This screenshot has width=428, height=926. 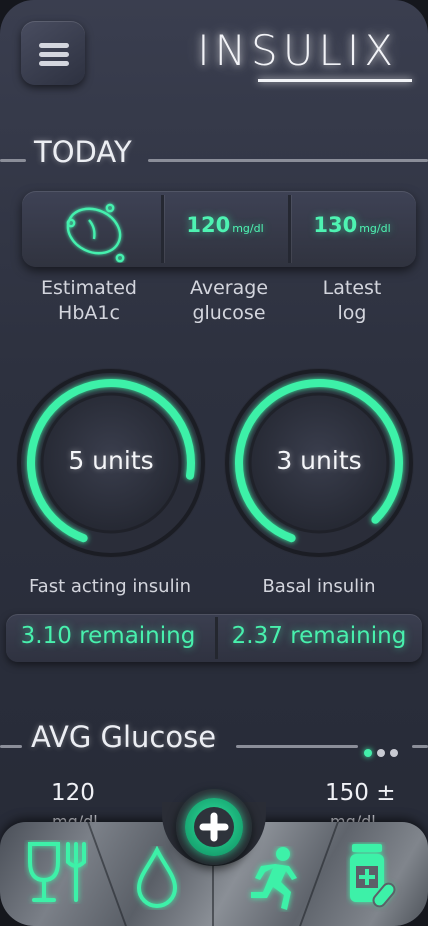 What do you see at coordinates (319, 586) in the screenshot?
I see `basal-label: Basal insulin` at bounding box center [319, 586].